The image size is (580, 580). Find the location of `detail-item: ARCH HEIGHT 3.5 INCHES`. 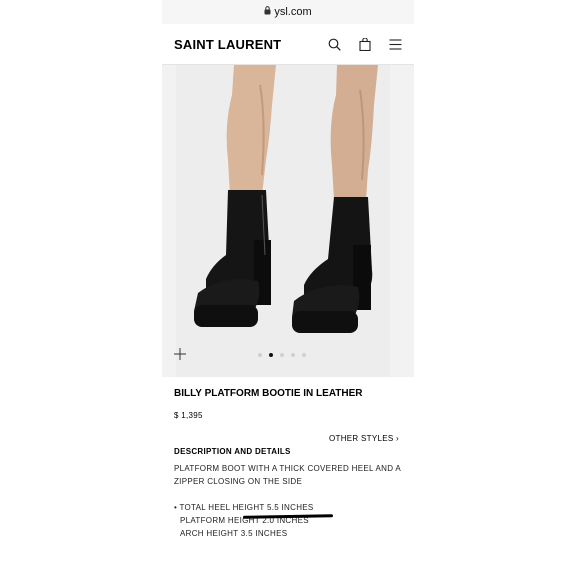

detail-item: ARCH HEIGHT 3.5 INCHES is located at coordinates (234, 533).